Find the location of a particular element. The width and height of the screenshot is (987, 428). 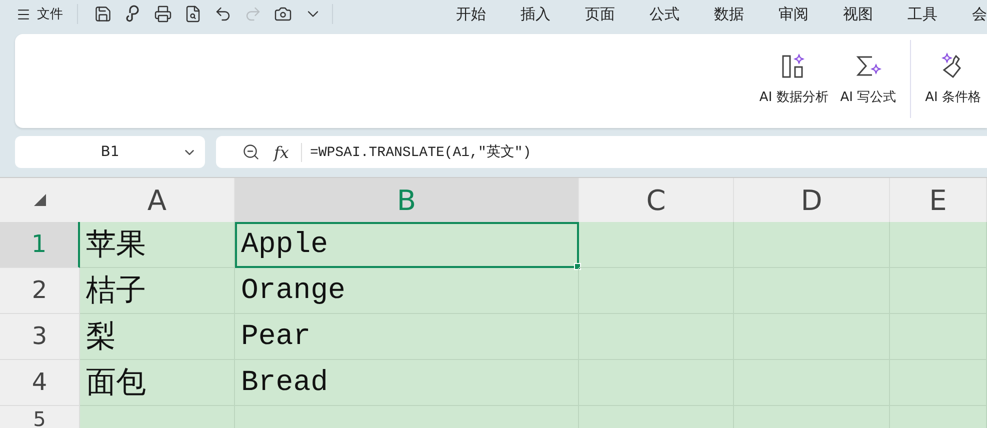

ribbon-button: AI 数据分析 is located at coordinates (793, 79).